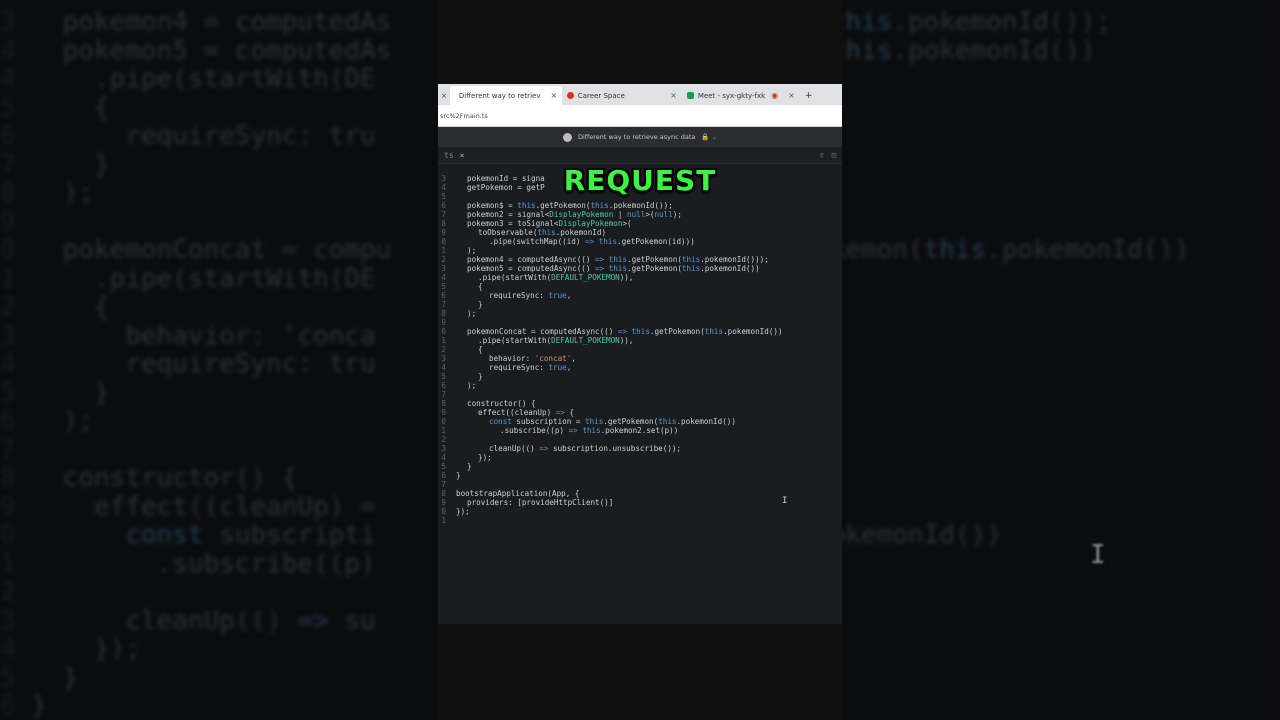  What do you see at coordinates (601, 95) in the screenshot?
I see `tab-label: Career Space` at bounding box center [601, 95].